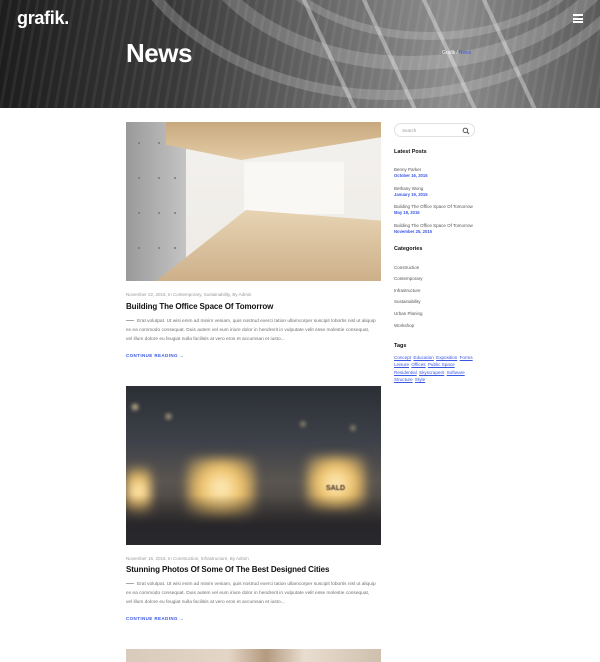  I want to click on latest-post-date: November 25, 2015, so click(413, 231).